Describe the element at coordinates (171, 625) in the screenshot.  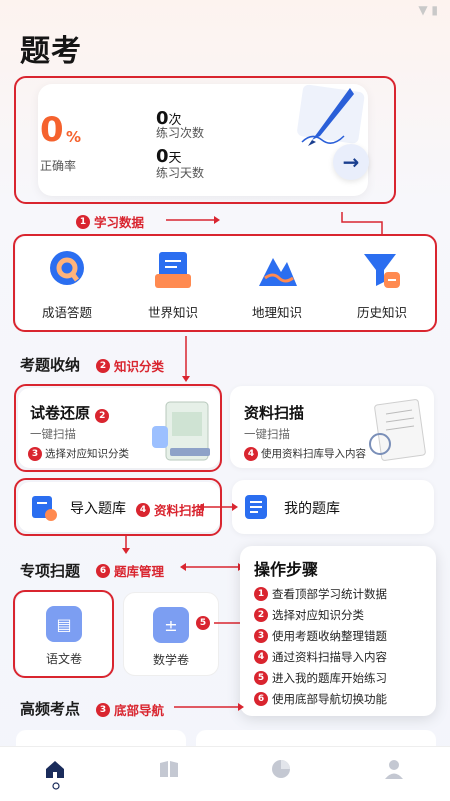
I see `calculator-icon: ±` at that location.